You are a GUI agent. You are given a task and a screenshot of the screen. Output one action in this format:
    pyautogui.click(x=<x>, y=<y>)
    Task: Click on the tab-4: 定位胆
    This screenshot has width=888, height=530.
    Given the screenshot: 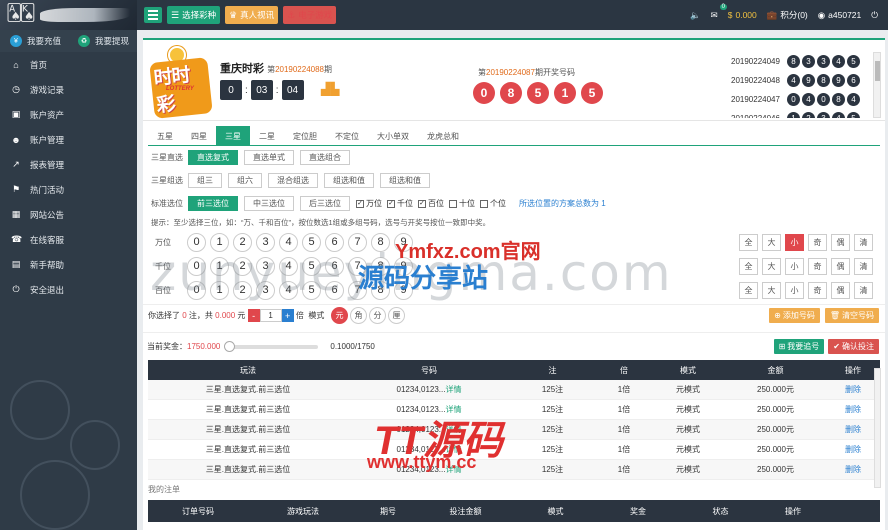 What is the action you would take?
    pyautogui.click(x=305, y=135)
    